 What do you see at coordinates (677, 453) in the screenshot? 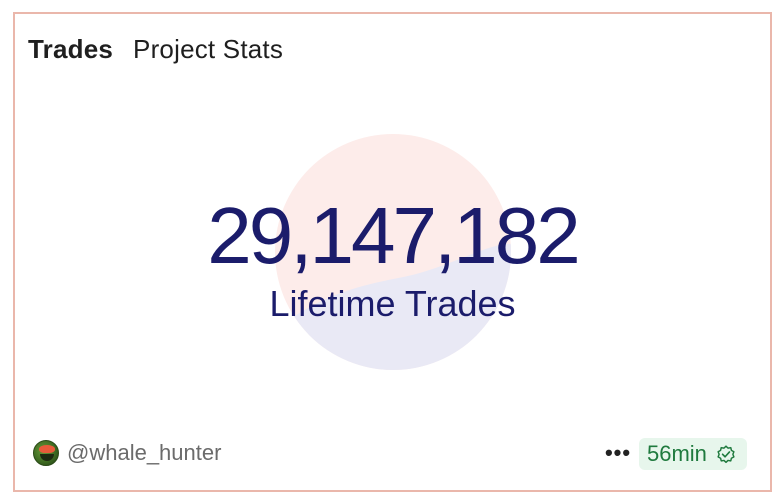
I see `time-badge-text: 56min` at bounding box center [677, 453].